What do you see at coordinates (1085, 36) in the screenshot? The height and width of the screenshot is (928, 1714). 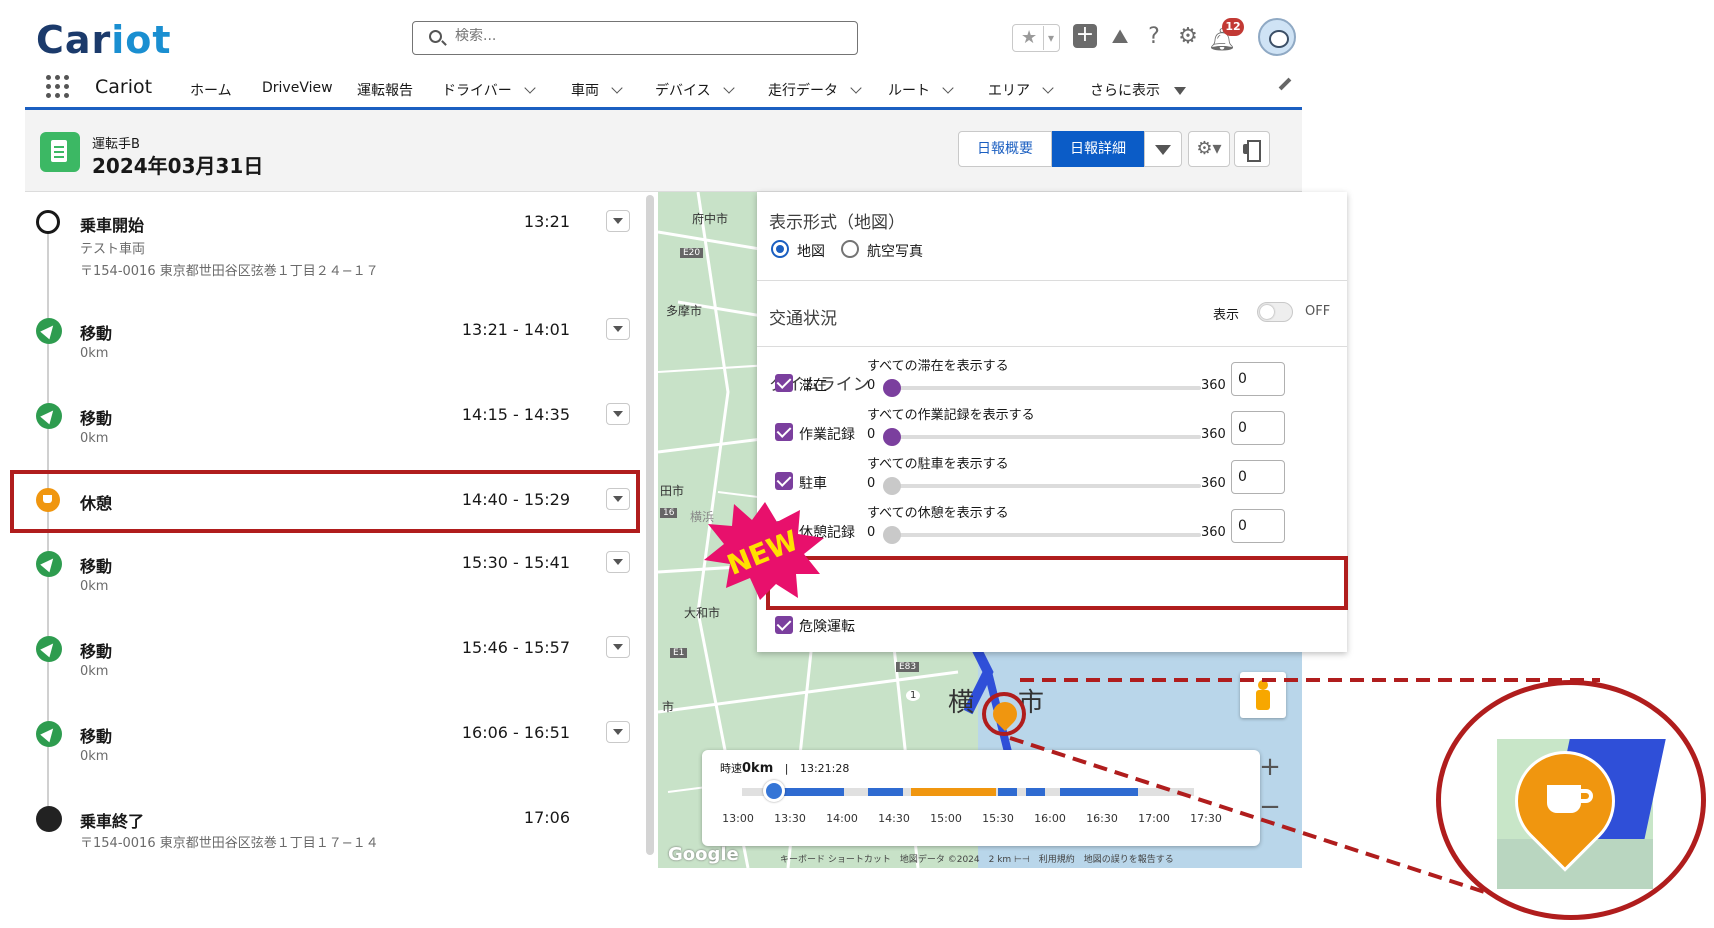 I see `add-icon: +` at bounding box center [1085, 36].